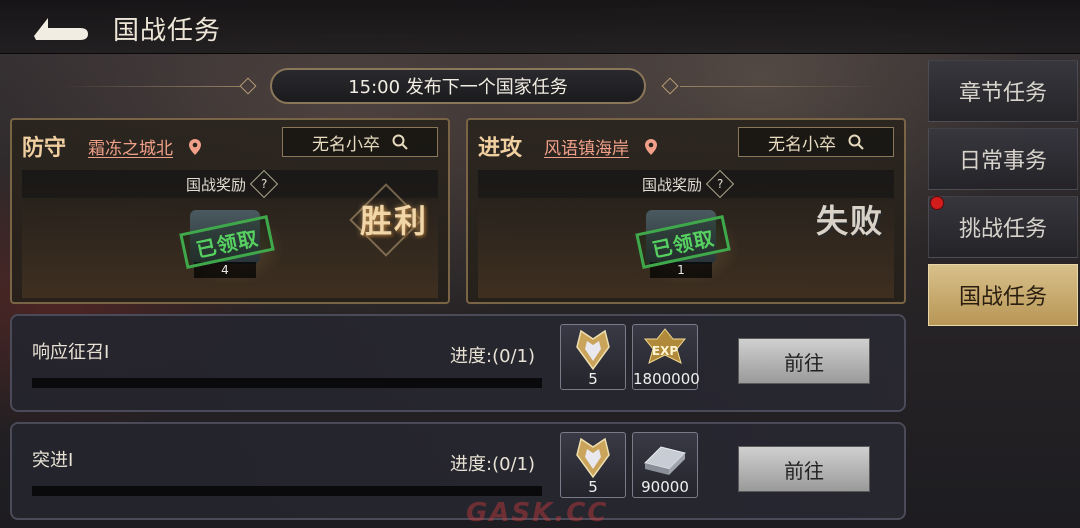 The height and width of the screenshot is (528, 1080). I want to click on tab-chapter-tasks: 章节任务, so click(1003, 91).